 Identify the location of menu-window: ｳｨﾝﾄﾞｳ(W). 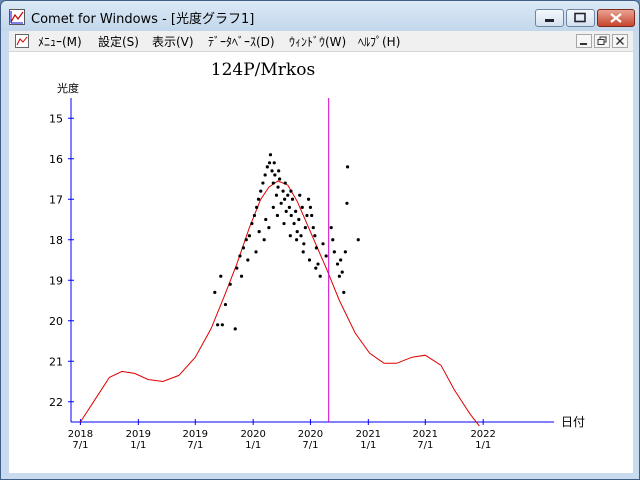
(317, 41).